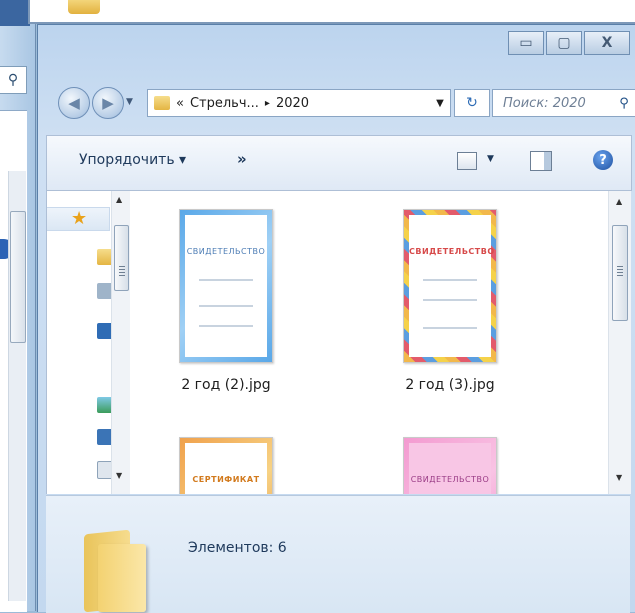  I want to click on window-controls: ▭ ▢ X, so click(569, 43).